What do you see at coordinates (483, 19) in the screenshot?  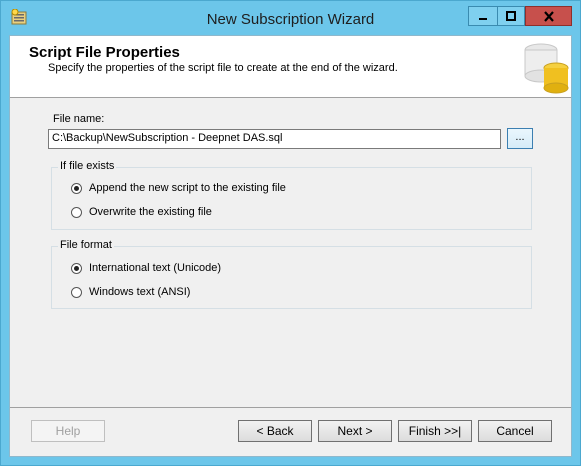 I see `minimize-icon` at bounding box center [483, 19].